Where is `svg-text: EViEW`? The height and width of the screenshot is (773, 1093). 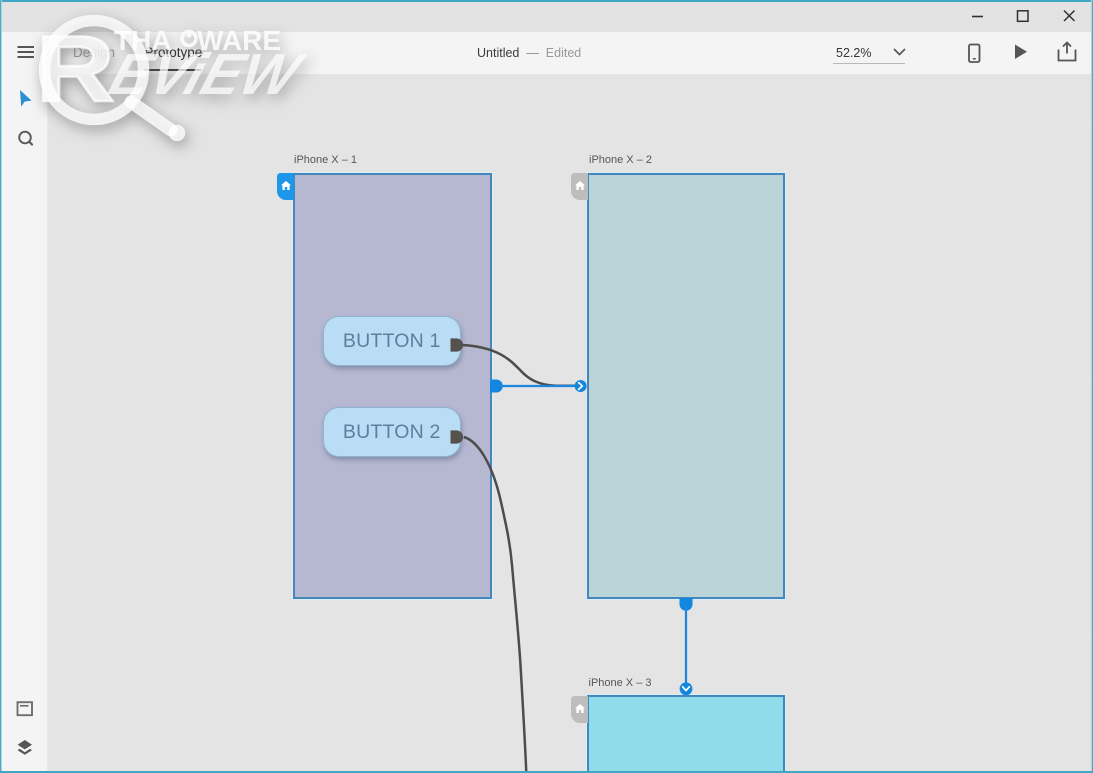
svg-text: EViEW is located at coordinates (207, 73).